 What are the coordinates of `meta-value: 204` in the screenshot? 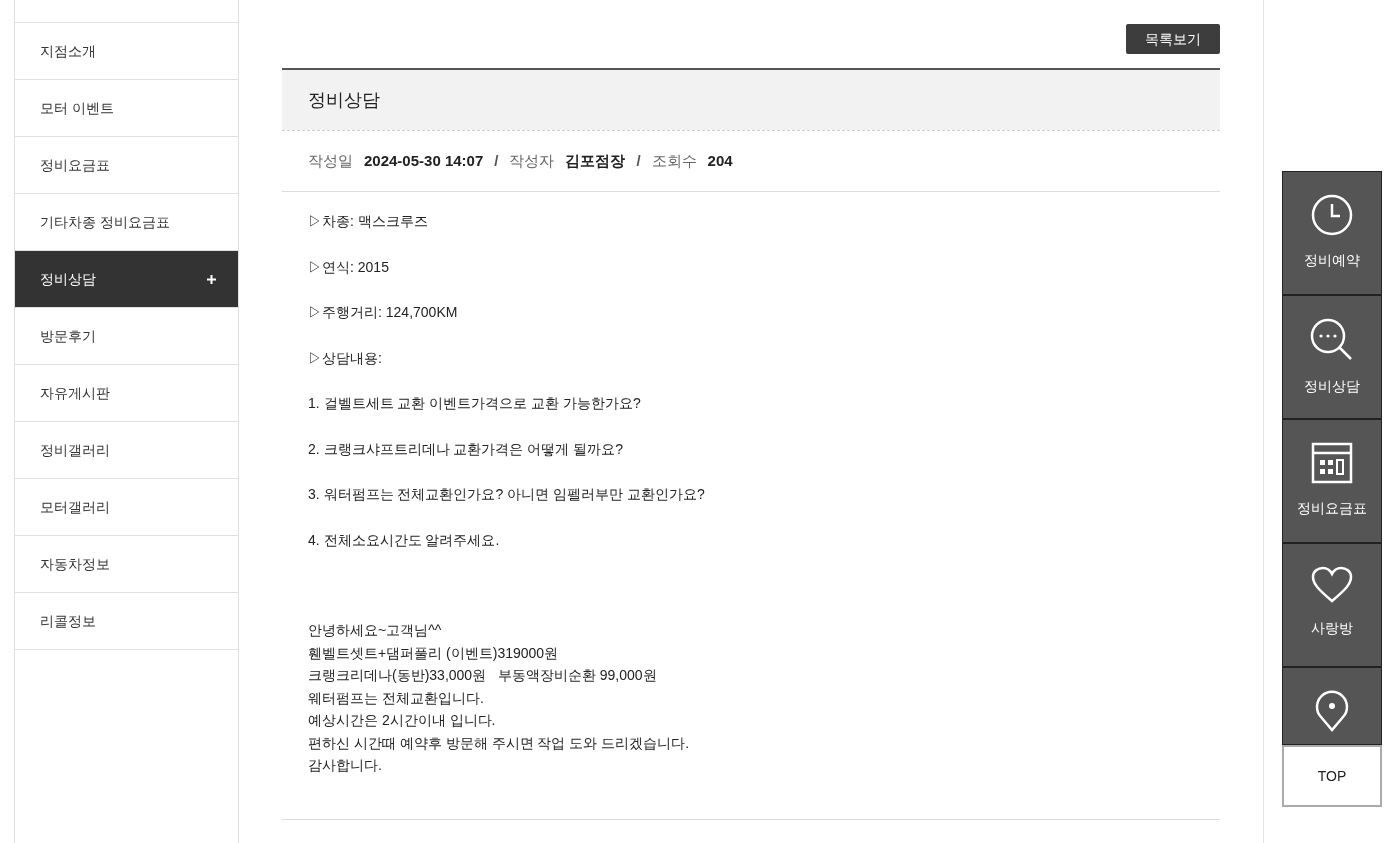 It's located at (720, 160).